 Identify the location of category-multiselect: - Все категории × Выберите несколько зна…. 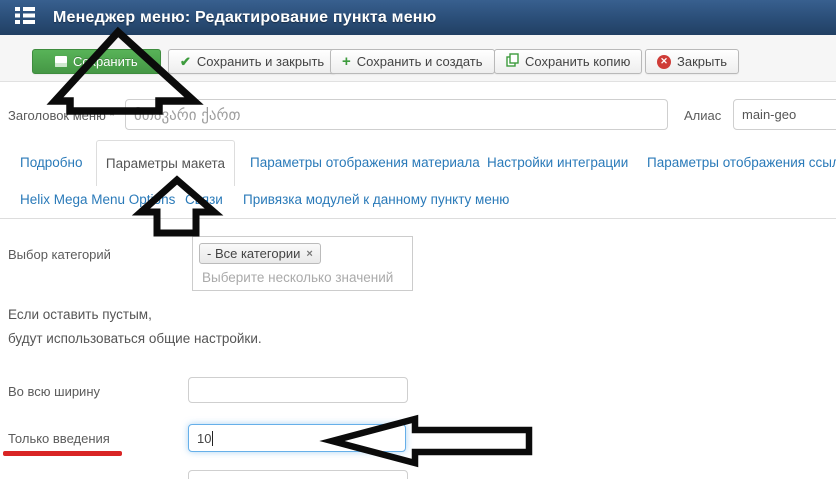
(302, 263).